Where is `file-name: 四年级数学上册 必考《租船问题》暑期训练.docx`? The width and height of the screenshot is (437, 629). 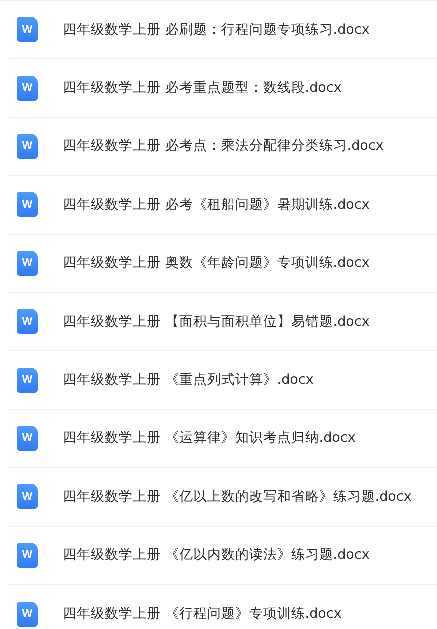
file-name: 四年级数学上册 必考《租船问题》暑期训练.docx is located at coordinates (216, 205).